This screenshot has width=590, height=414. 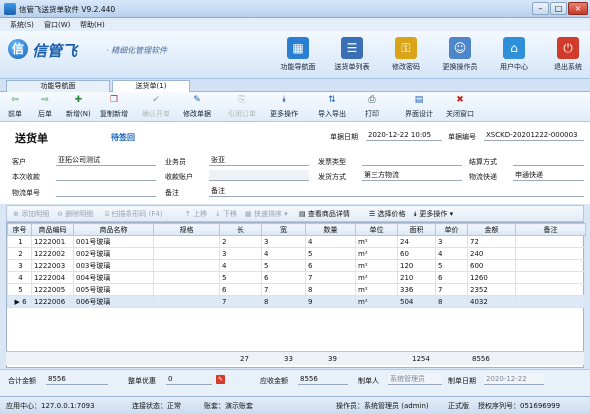 What do you see at coordinates (19, 241) in the screenshot?
I see `table-cell: 1` at bounding box center [19, 241].